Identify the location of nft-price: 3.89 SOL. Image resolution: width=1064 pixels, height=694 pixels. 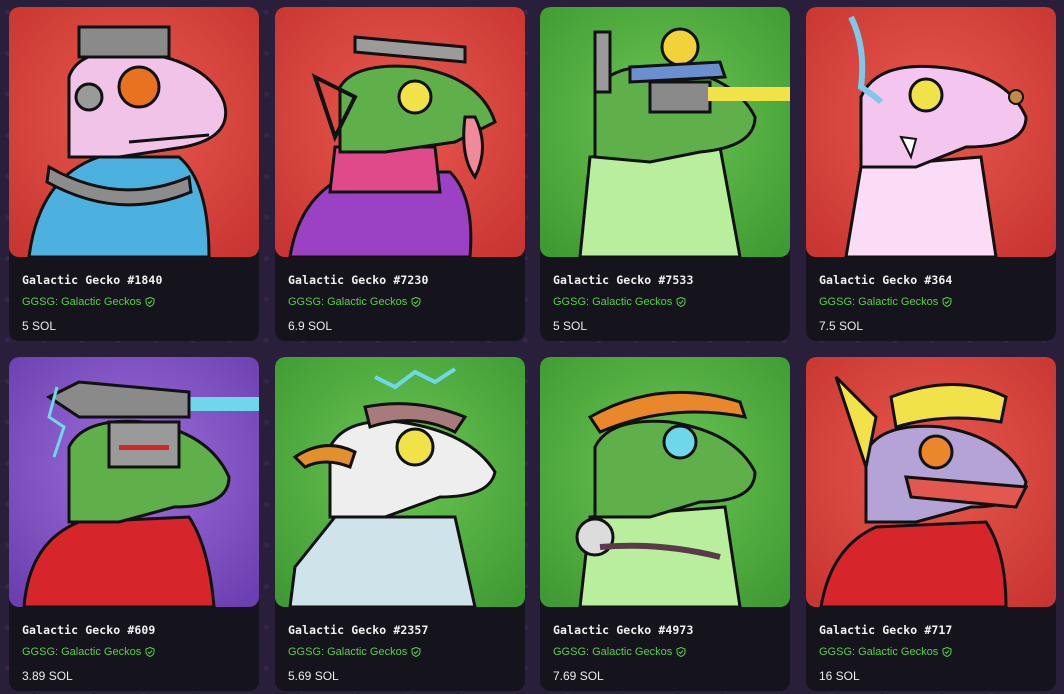
(47, 676).